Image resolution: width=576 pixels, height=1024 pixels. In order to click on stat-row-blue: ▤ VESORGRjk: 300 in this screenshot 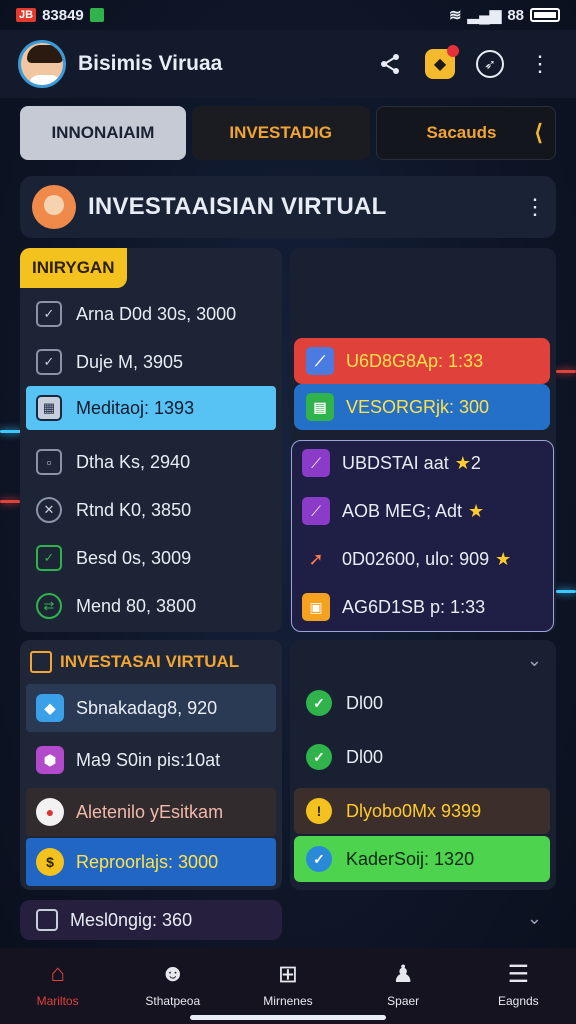, I will do `click(422, 407)`.